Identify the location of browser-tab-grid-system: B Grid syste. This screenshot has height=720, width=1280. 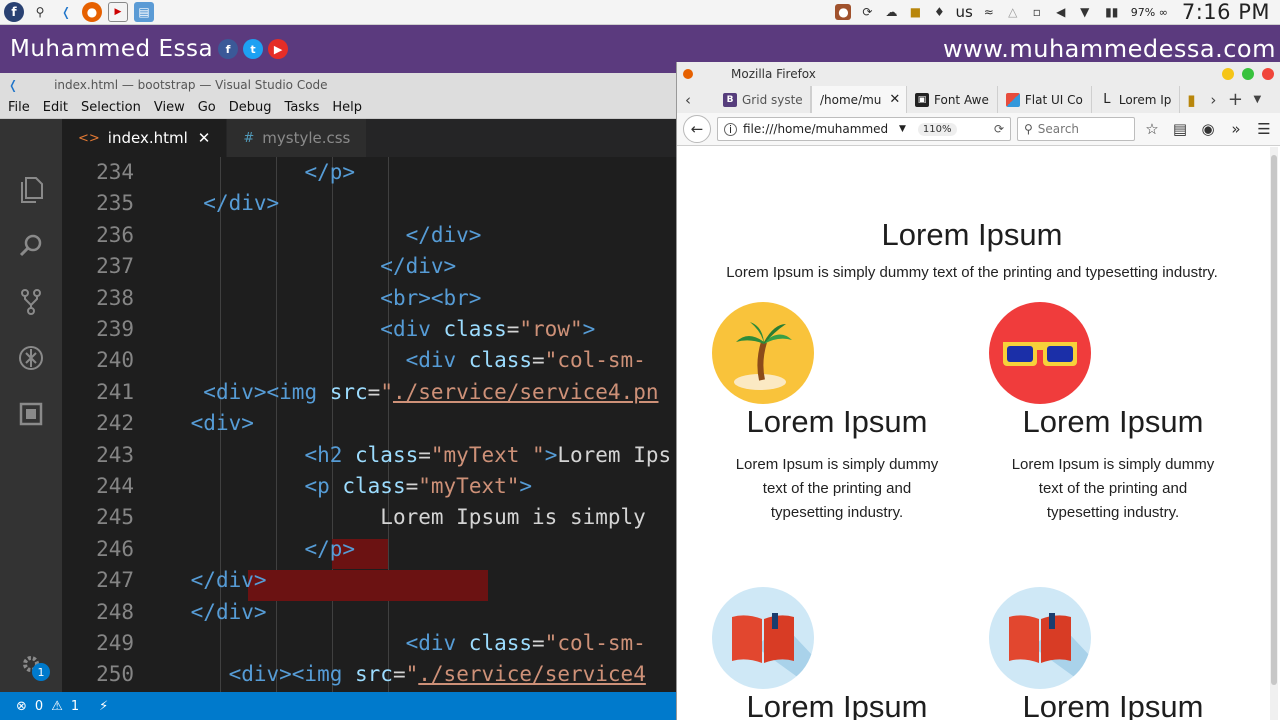
(763, 99).